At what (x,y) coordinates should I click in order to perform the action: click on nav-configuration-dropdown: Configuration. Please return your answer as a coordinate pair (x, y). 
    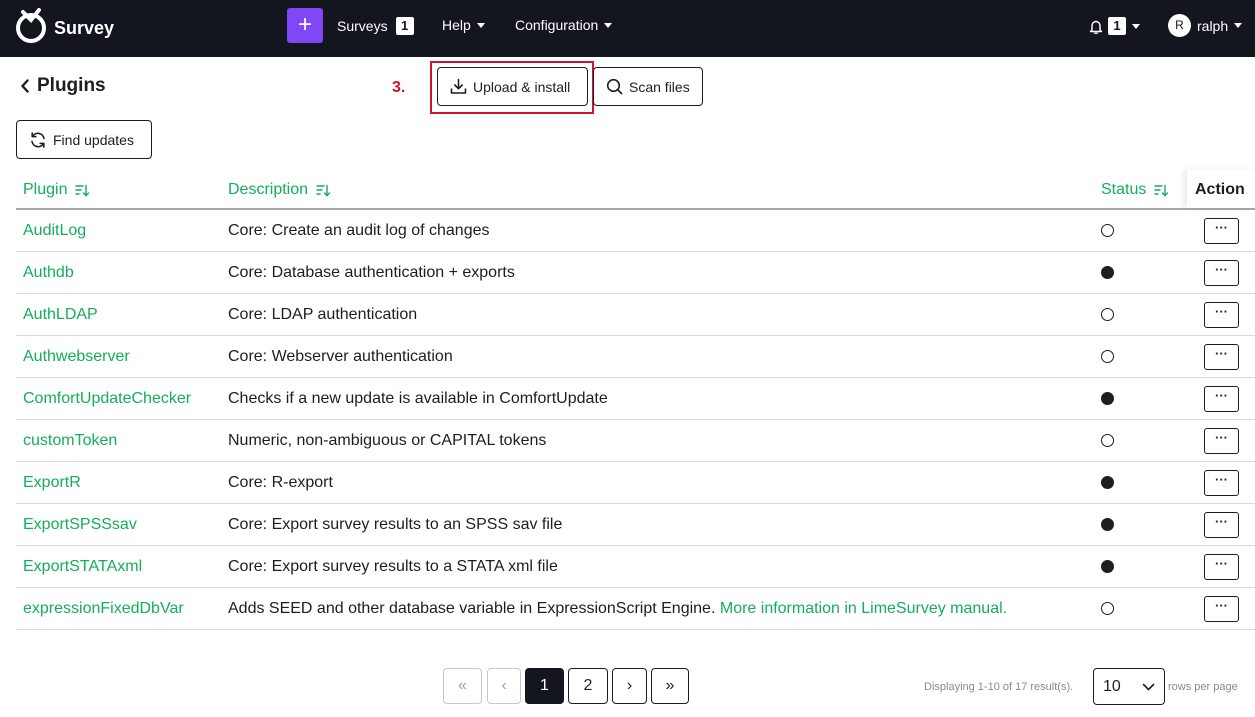
    Looking at the image, I should click on (564, 25).